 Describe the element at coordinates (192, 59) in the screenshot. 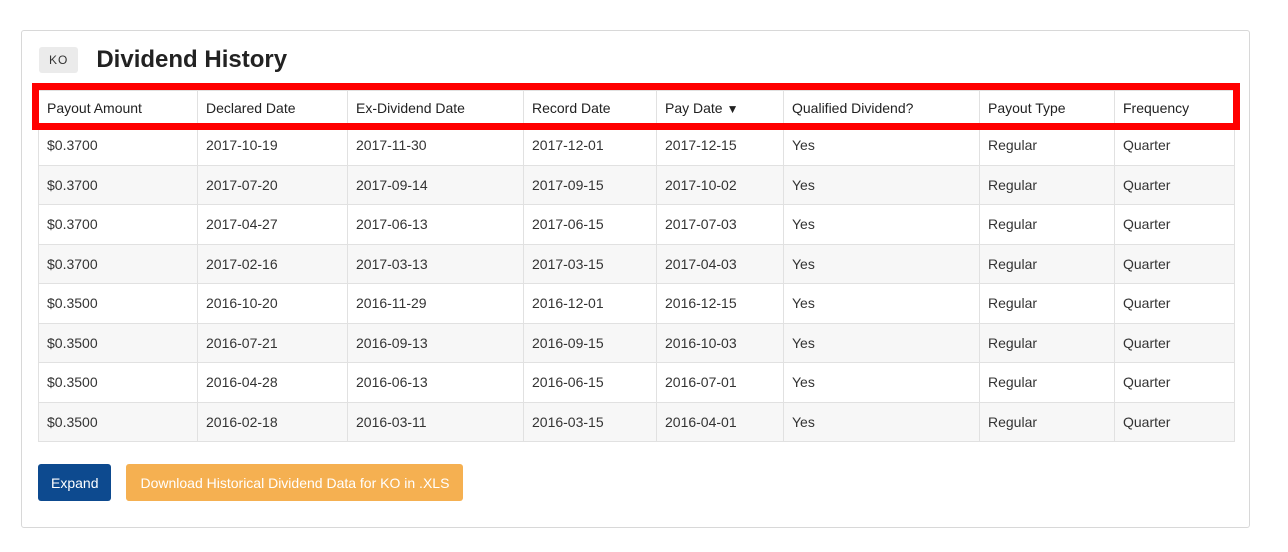

I see `page-title: Dividend History` at that location.